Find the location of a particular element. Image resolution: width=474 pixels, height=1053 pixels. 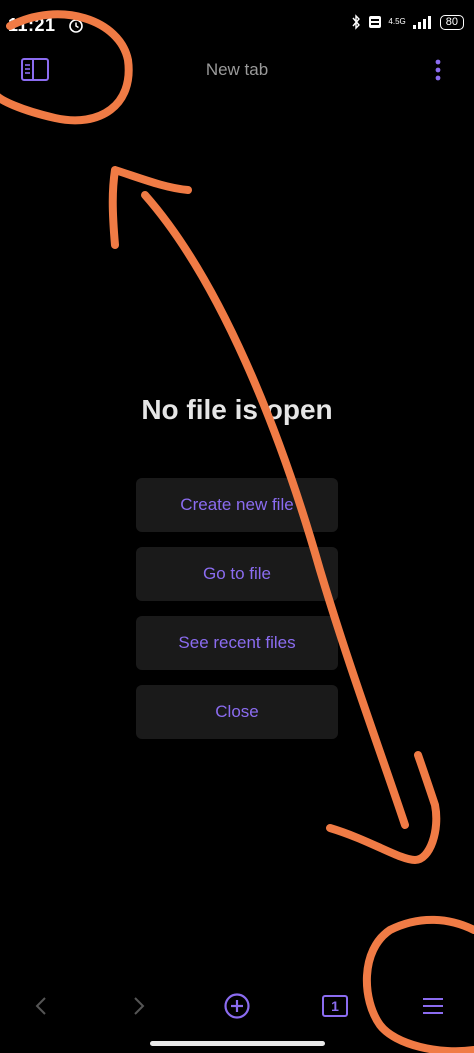

back-button is located at coordinates (41, 1006).